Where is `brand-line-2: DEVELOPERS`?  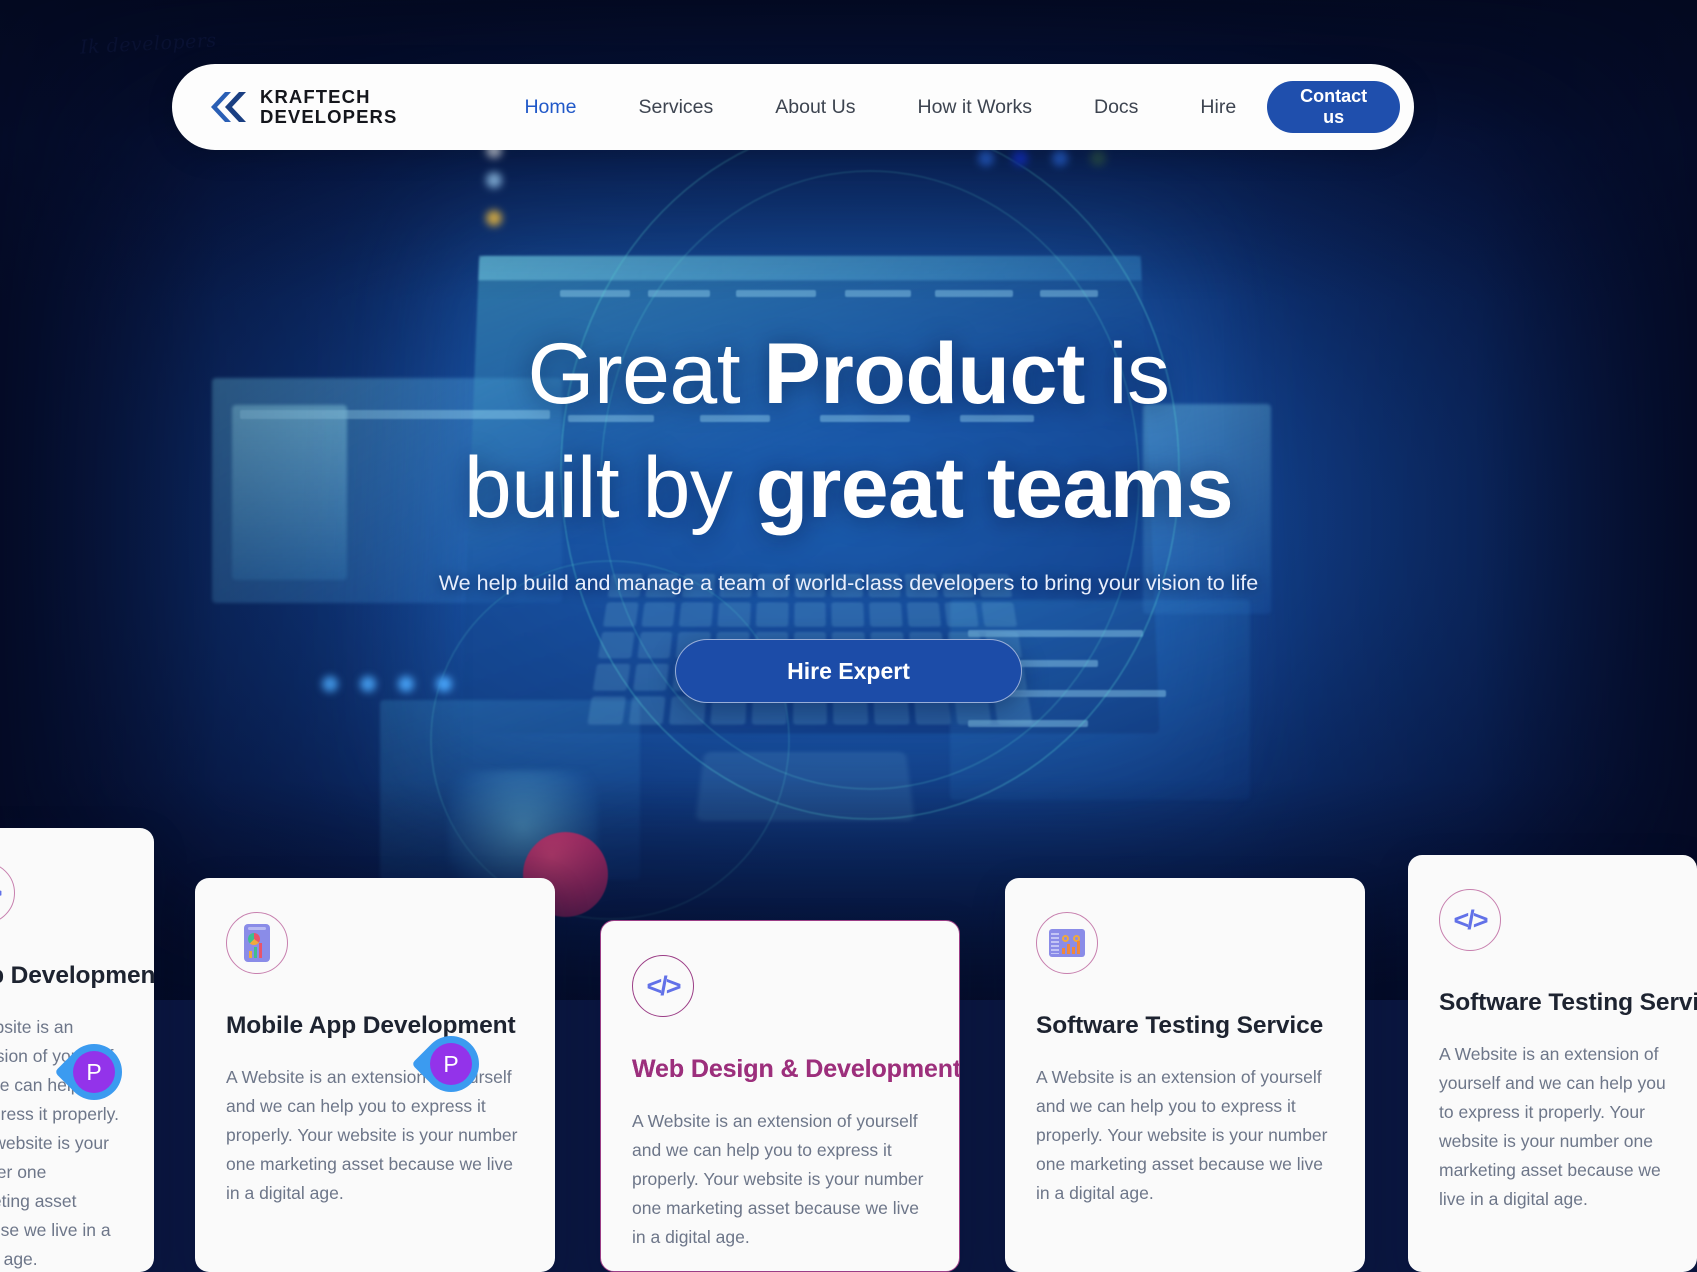 brand-line-2: DEVELOPERS is located at coordinates (329, 116).